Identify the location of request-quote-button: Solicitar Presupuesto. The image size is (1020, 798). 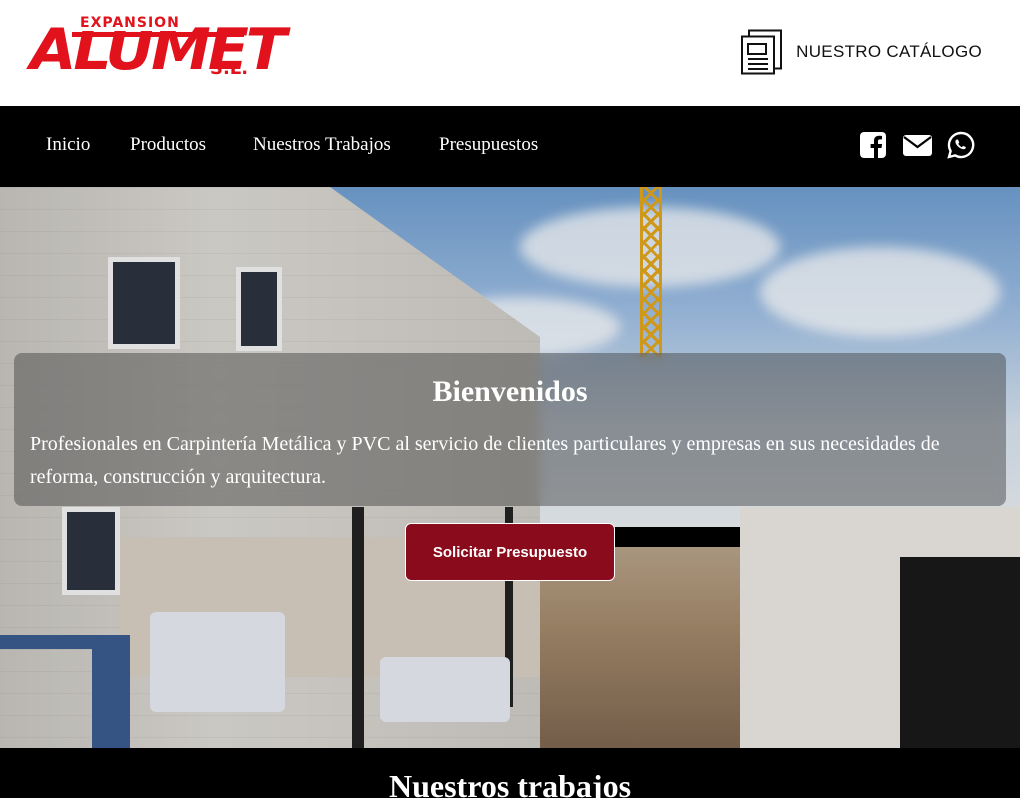
(510, 552).